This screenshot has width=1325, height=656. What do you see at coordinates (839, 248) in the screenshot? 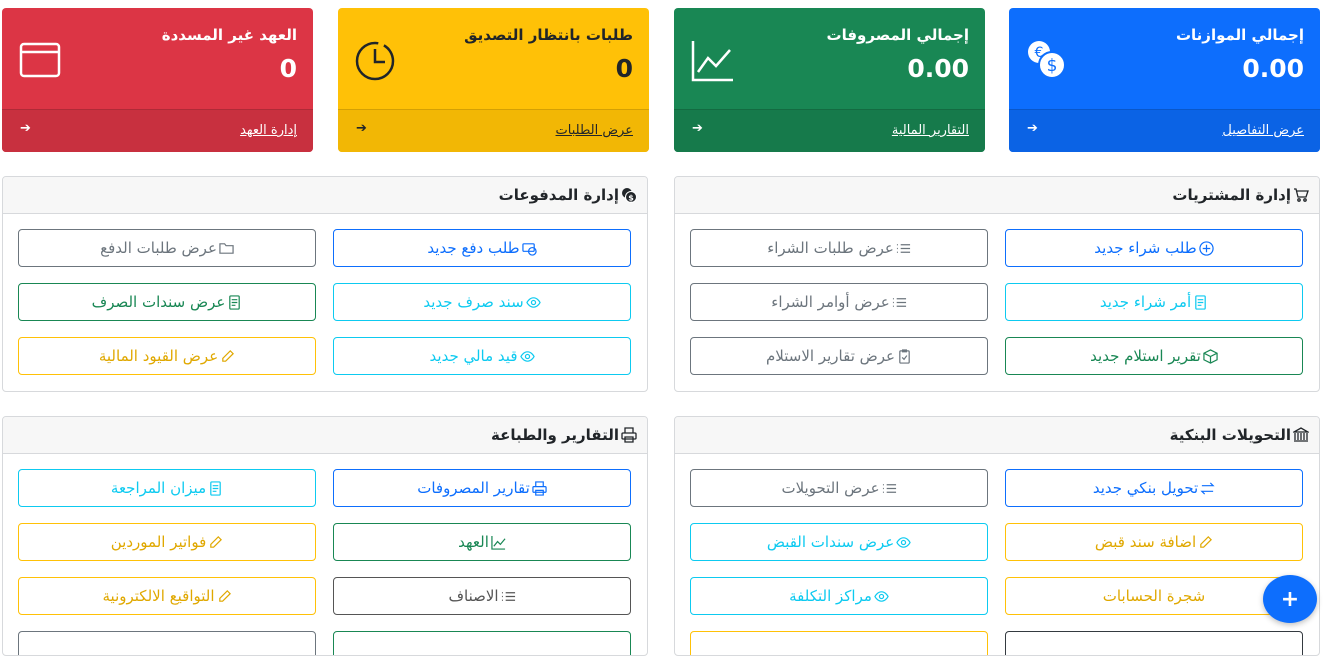
I see `view-purchase-requests-button: عرض طلبات الشراء` at bounding box center [839, 248].